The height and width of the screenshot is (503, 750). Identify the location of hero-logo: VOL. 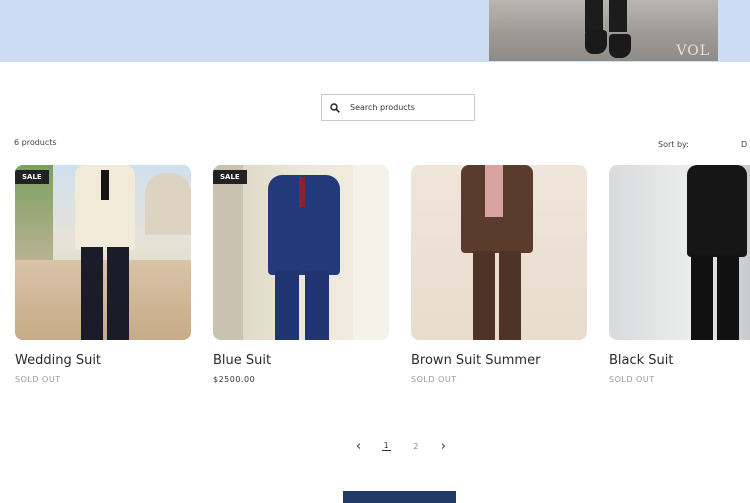
(693, 51).